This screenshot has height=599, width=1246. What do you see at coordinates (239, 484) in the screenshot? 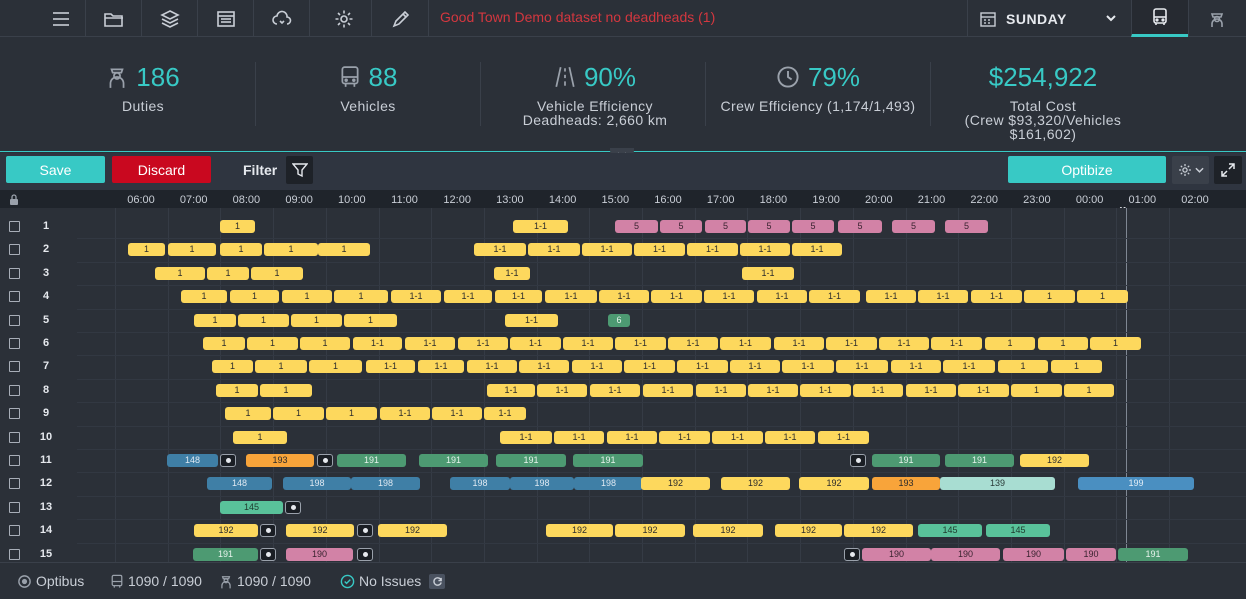
I see `trip-block: 148` at bounding box center [239, 484].